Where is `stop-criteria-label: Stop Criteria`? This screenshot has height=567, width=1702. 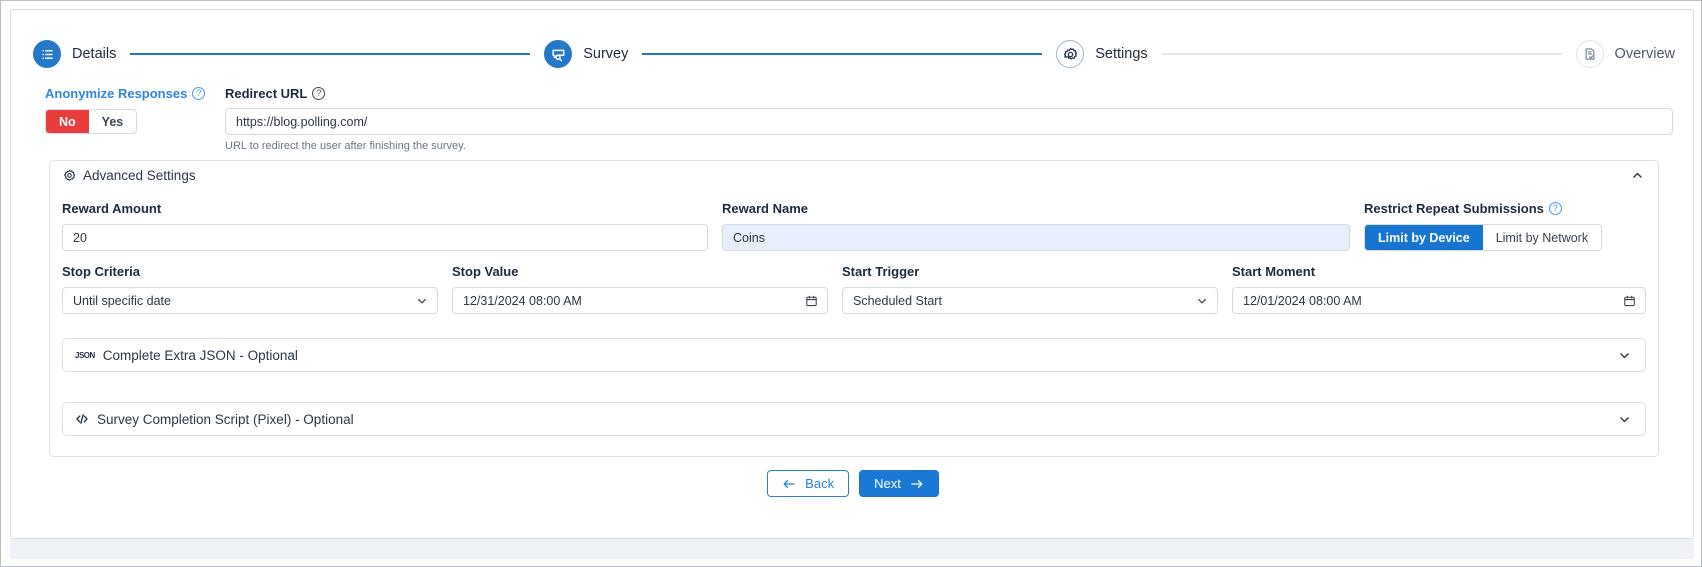
stop-criteria-label: Stop Criteria is located at coordinates (101, 271).